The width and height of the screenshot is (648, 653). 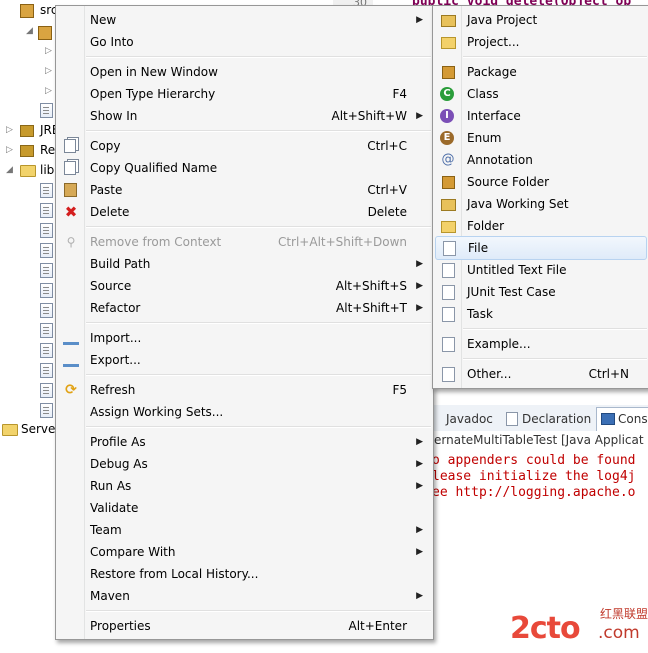 I want to click on submenu-item-enum: E Enum, so click(x=541, y=138).